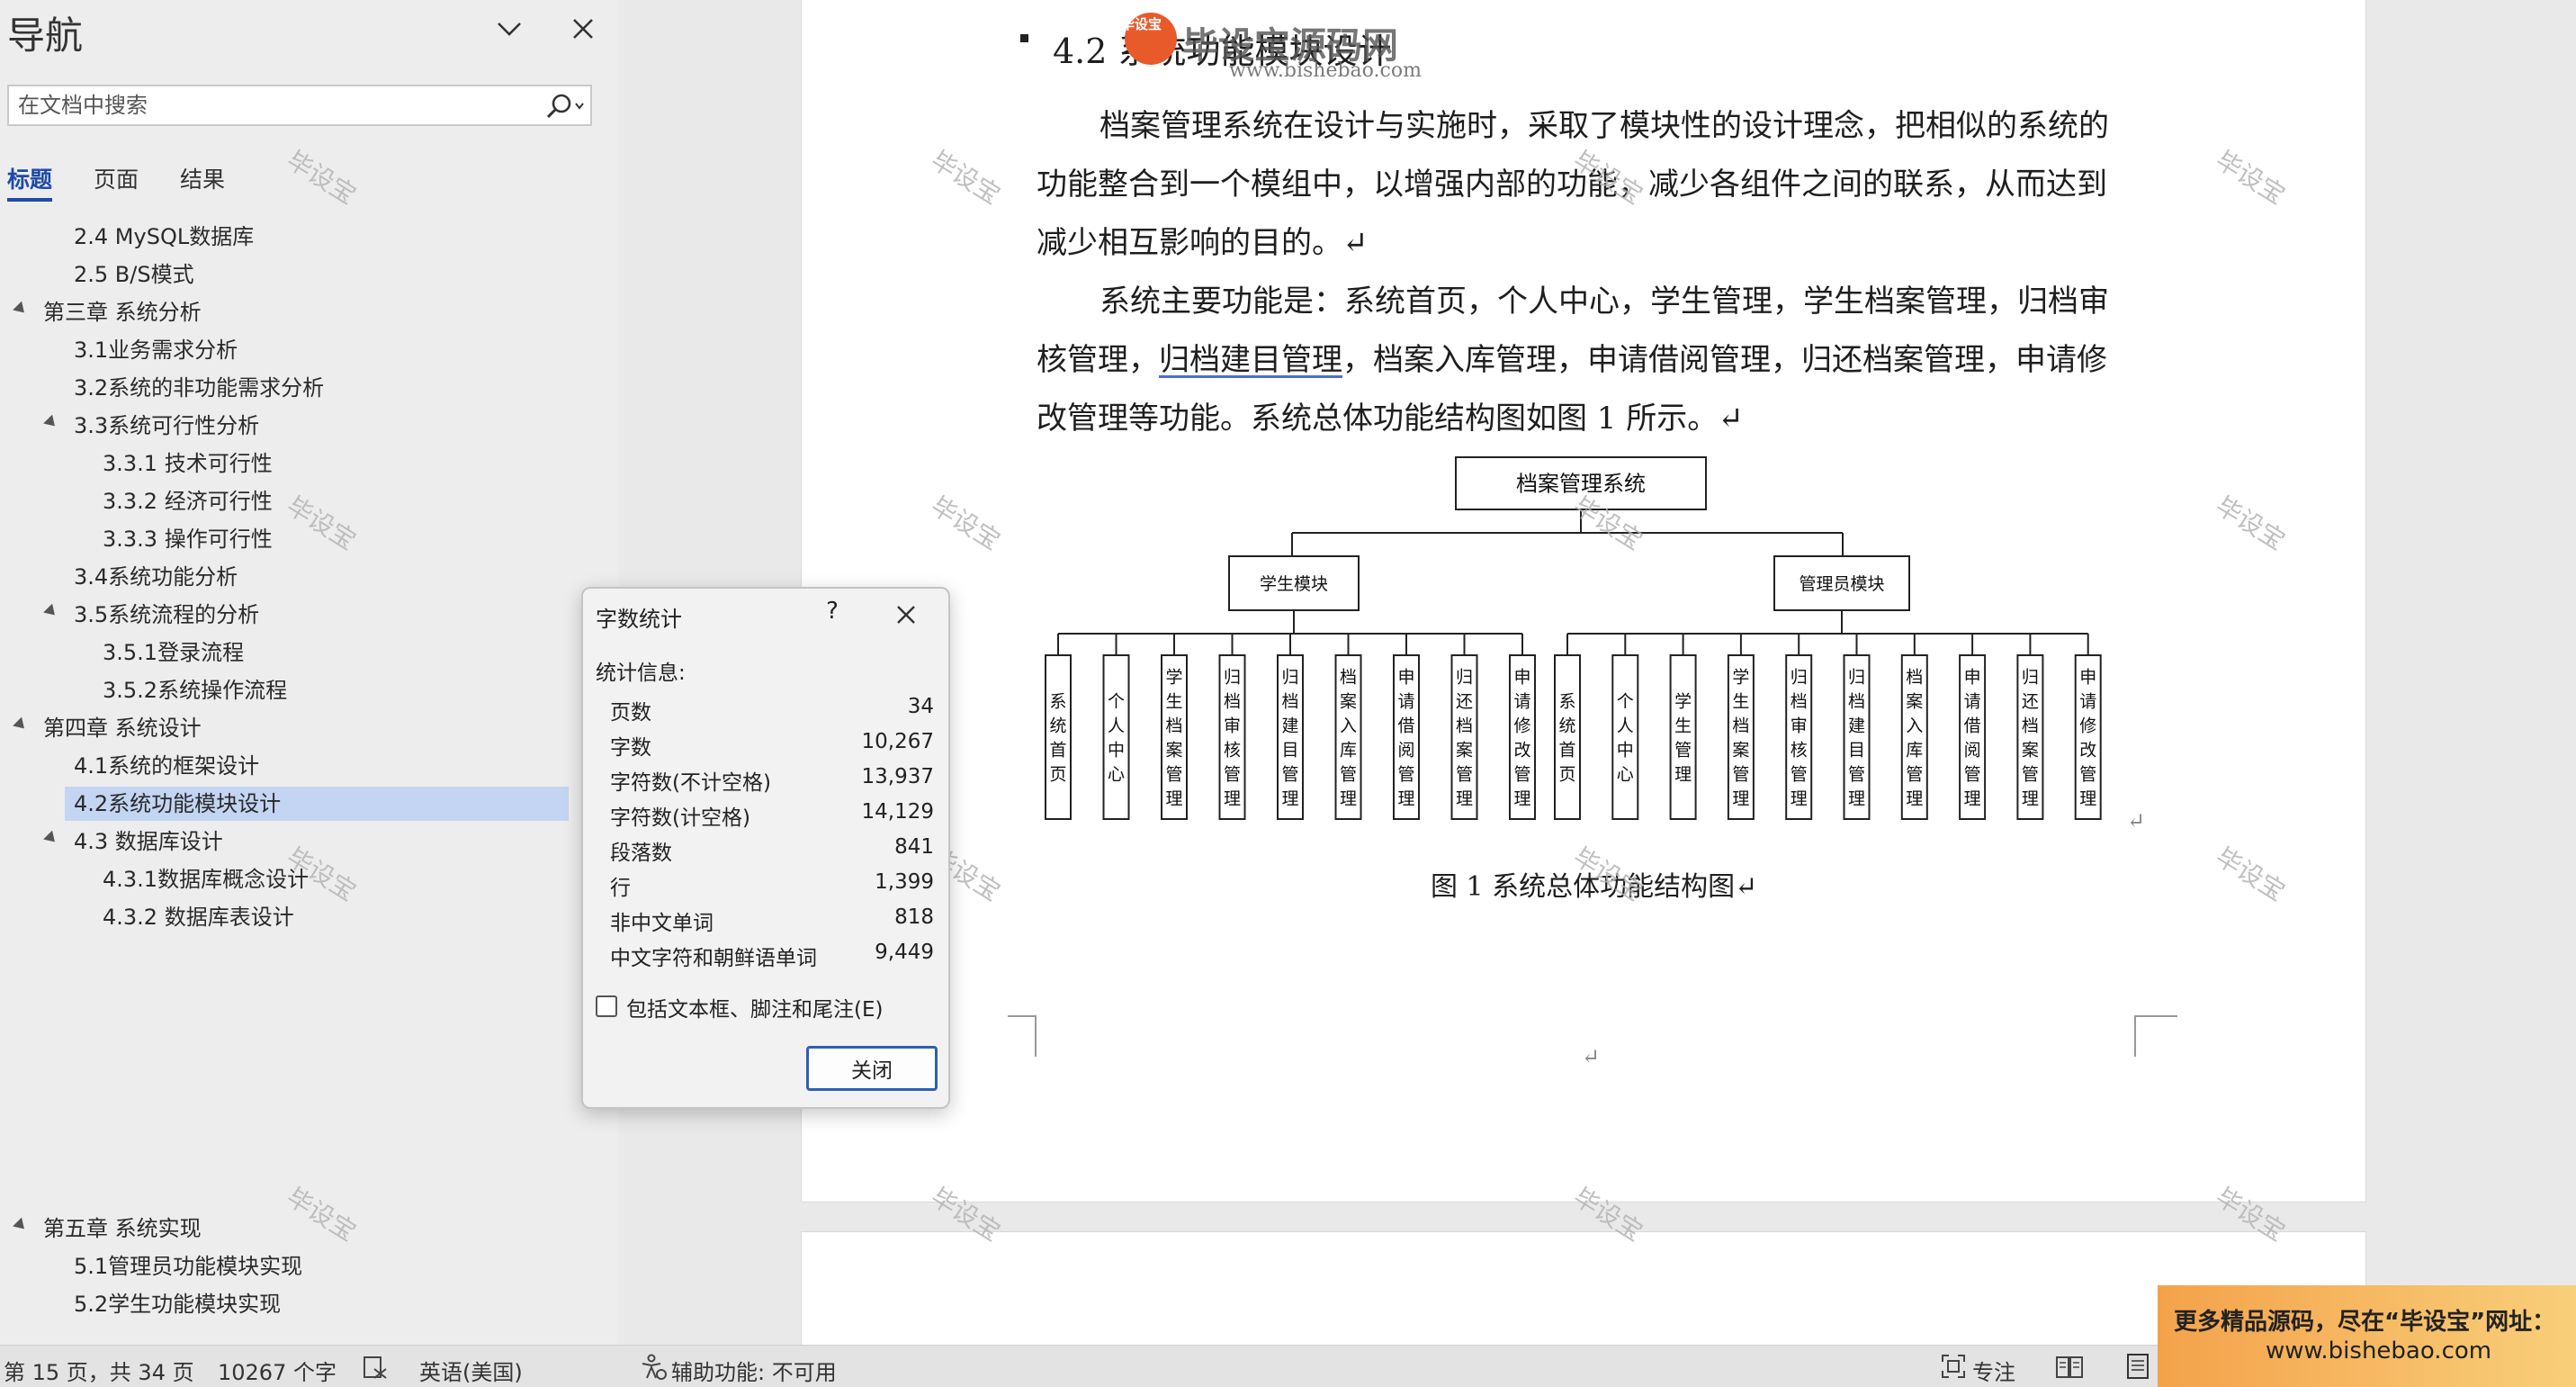 This screenshot has width=2576, height=1387. What do you see at coordinates (188, 1266) in the screenshot?
I see `nav-heading-5-1: 5.1管理员功能模块实现` at bounding box center [188, 1266].